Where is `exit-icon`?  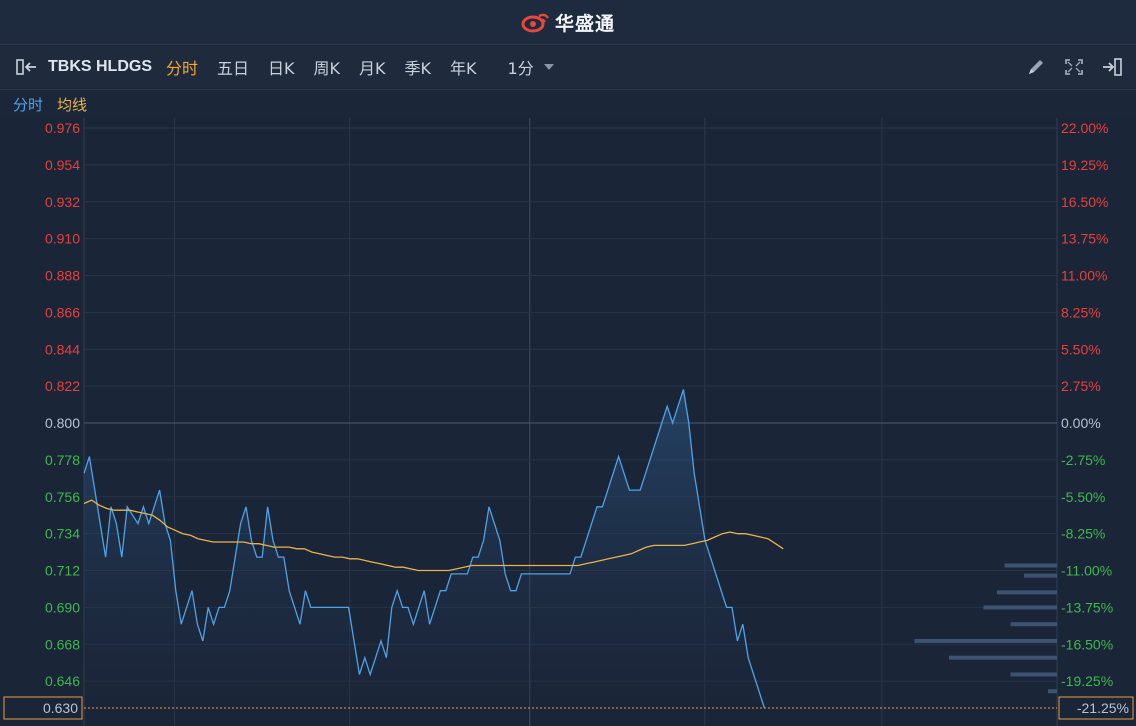 exit-icon is located at coordinates (1112, 67).